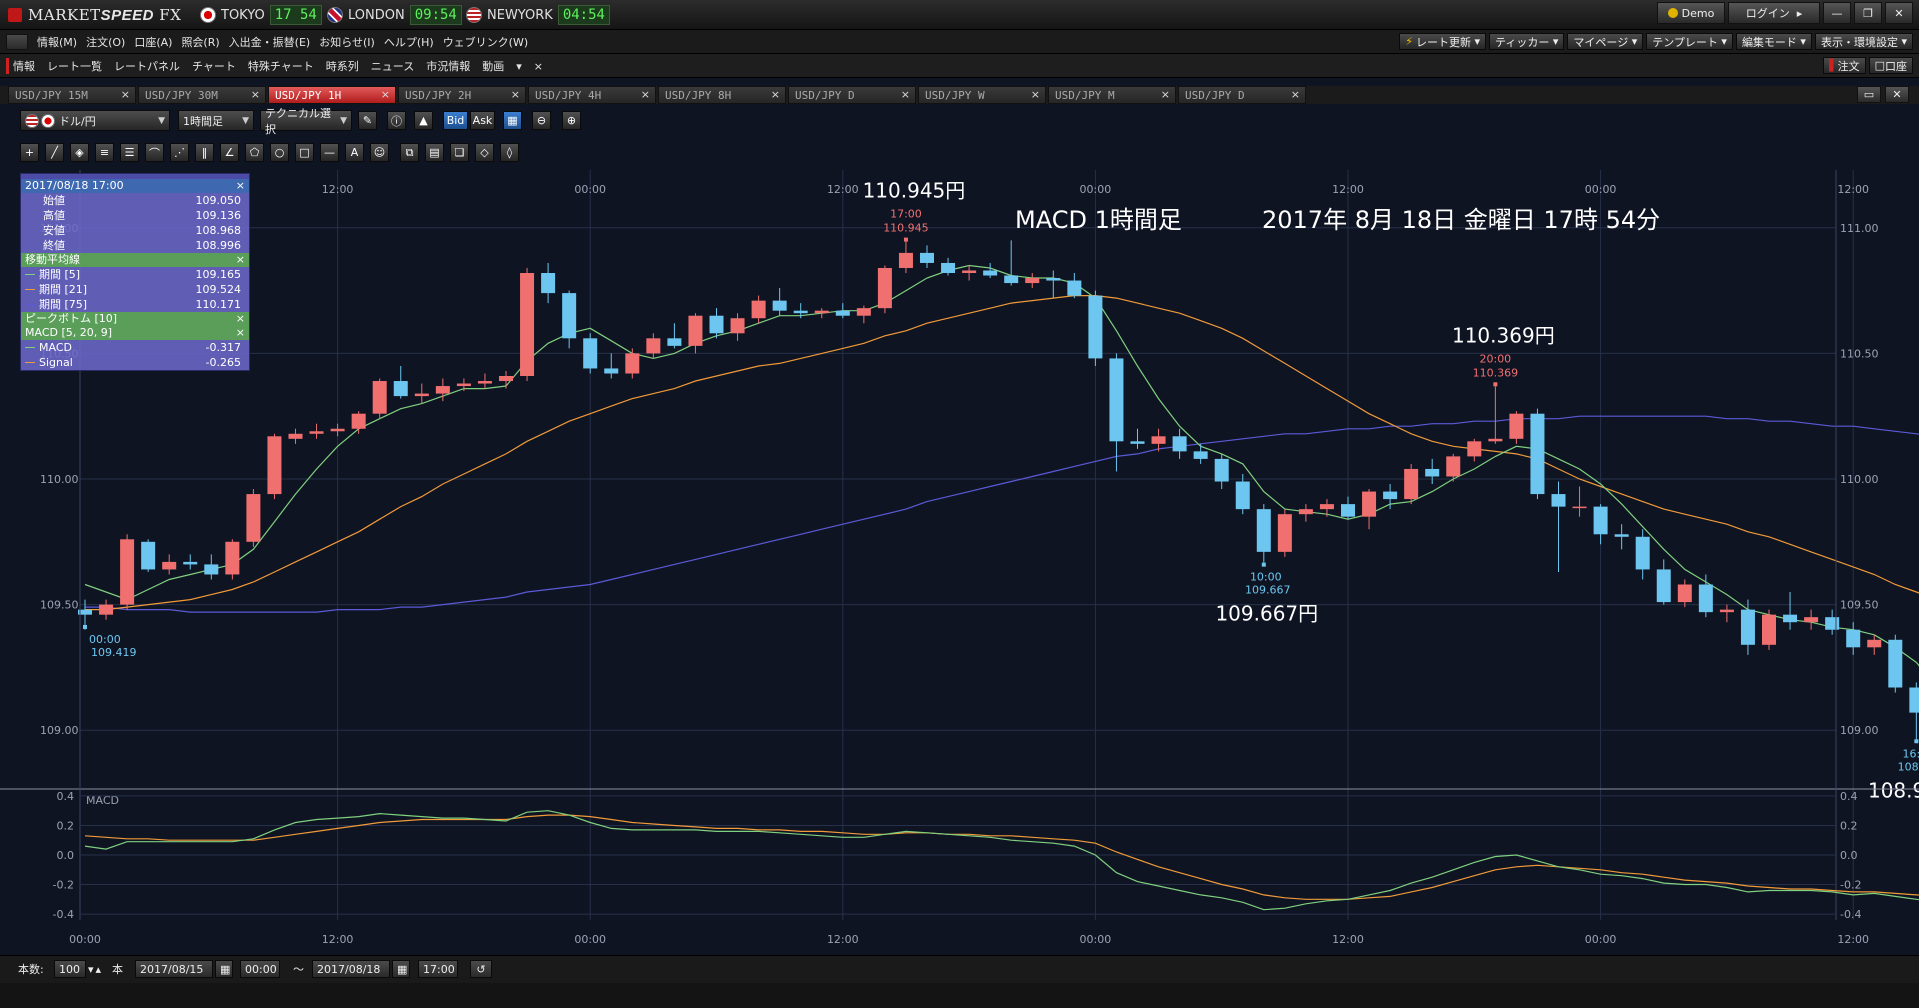  I want to click on menu-item: お知らせ(I), so click(347, 42).